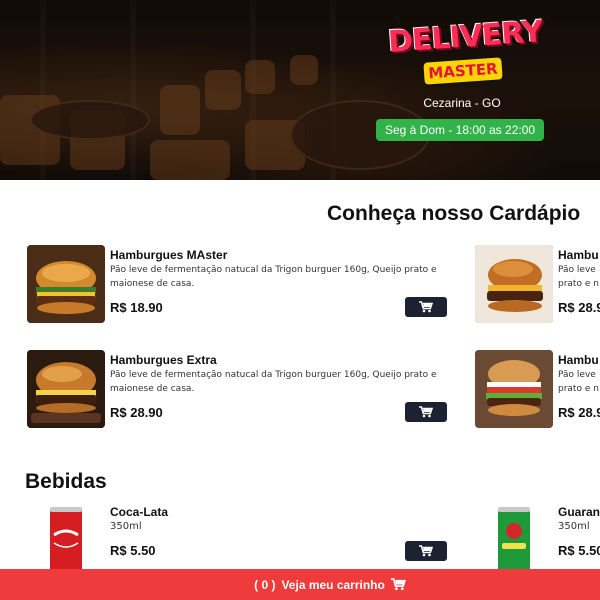  What do you see at coordinates (169, 255) in the screenshot?
I see `item-name: Hamburgues MAster` at bounding box center [169, 255].